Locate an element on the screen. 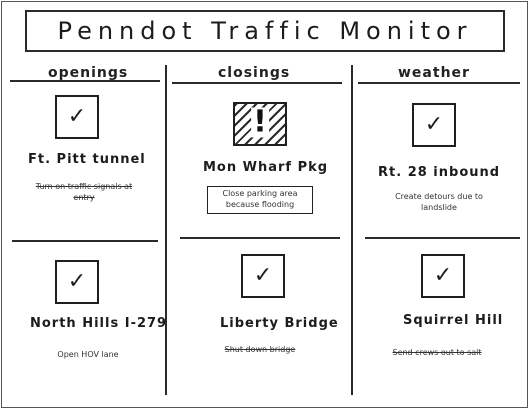  mon-wharf-warning-box: ! is located at coordinates (260, 124).